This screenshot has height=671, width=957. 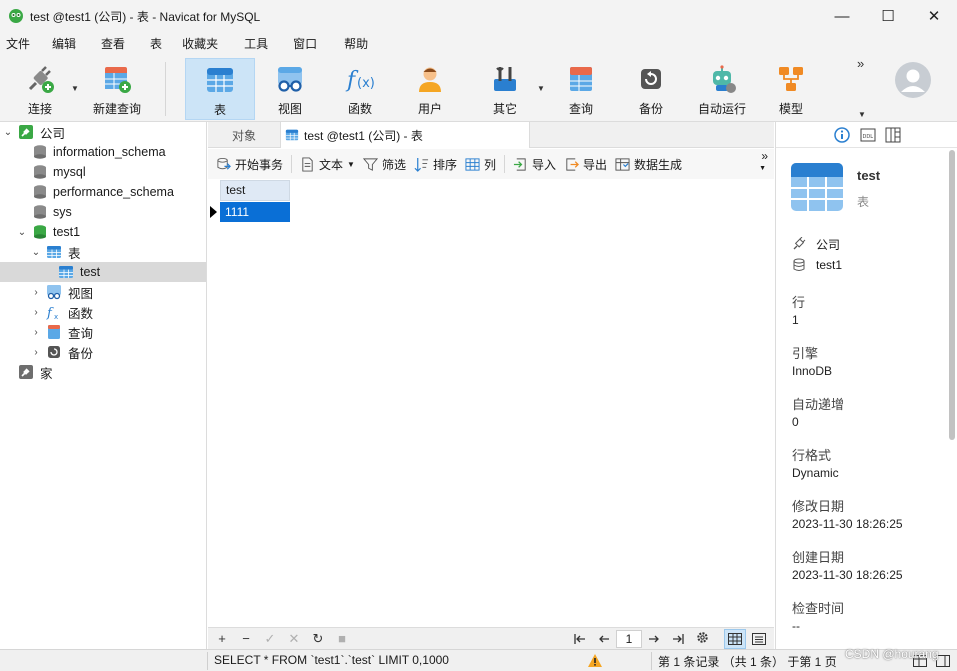 I want to click on data-generation-button: 数据生成, so click(x=648, y=164).